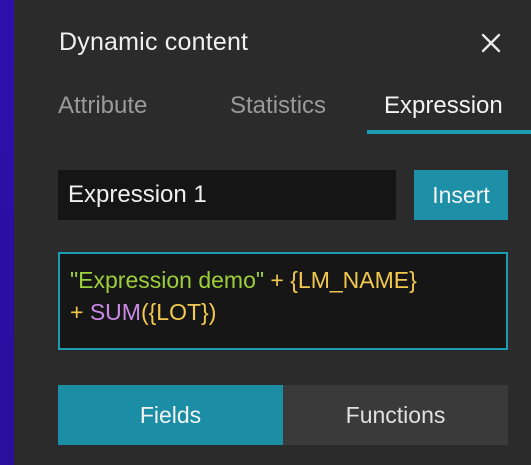  What do you see at coordinates (170, 415) in the screenshot?
I see `fields-toggle-button: Fields` at bounding box center [170, 415].